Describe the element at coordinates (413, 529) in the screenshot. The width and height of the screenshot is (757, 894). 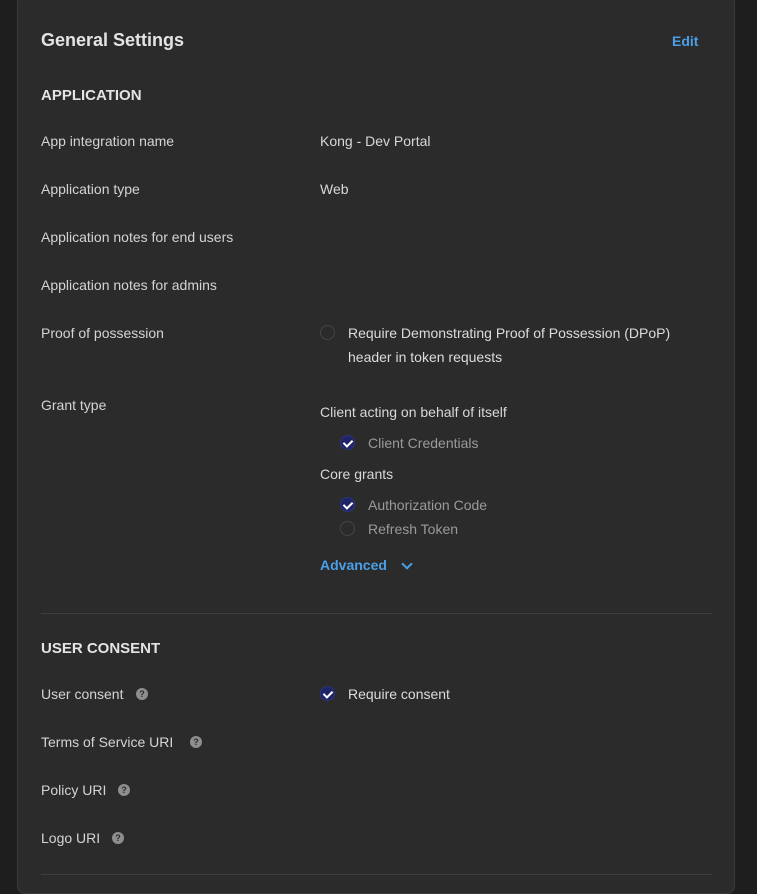
I see `refresh-token-label: Refresh Token` at that location.